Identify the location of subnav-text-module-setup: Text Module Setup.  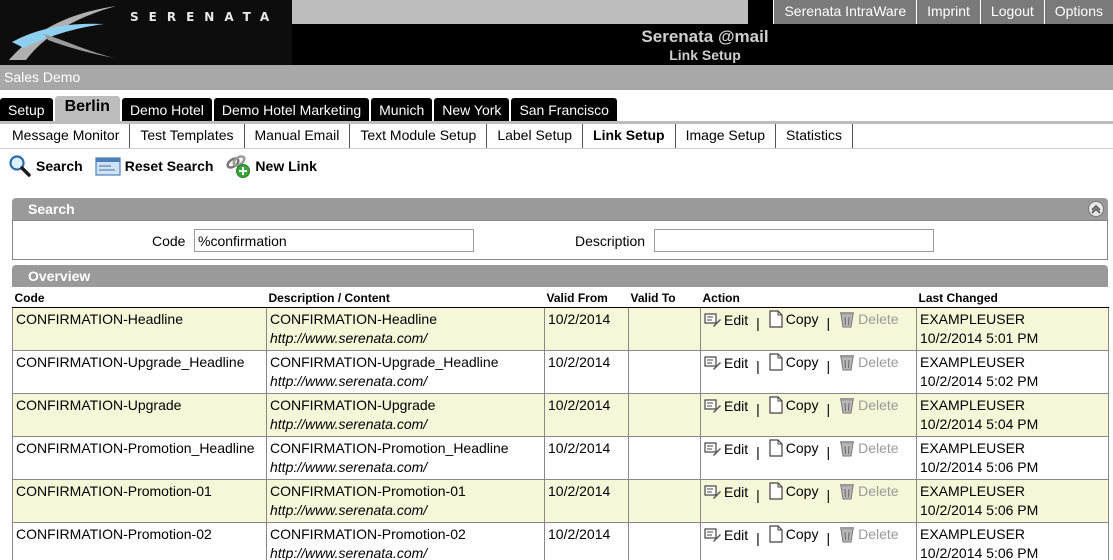
(419, 136).